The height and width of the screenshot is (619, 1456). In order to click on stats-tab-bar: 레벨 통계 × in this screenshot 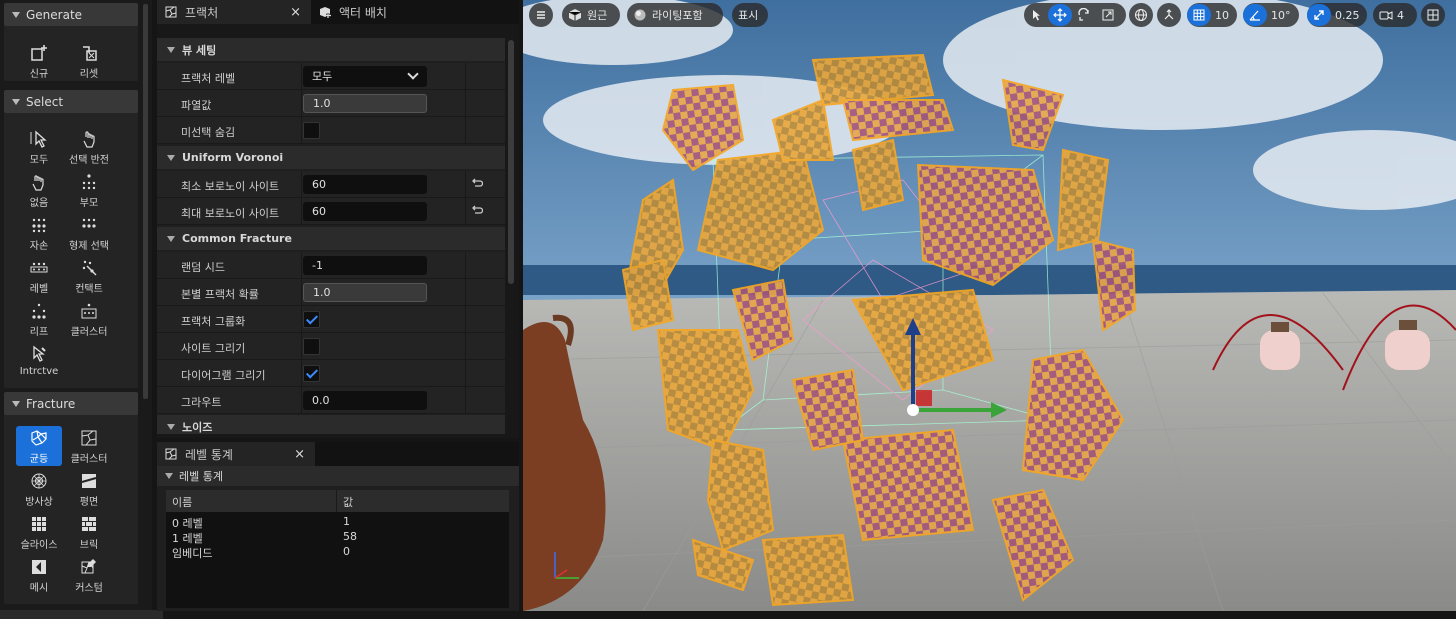, I will do `click(338, 454)`.